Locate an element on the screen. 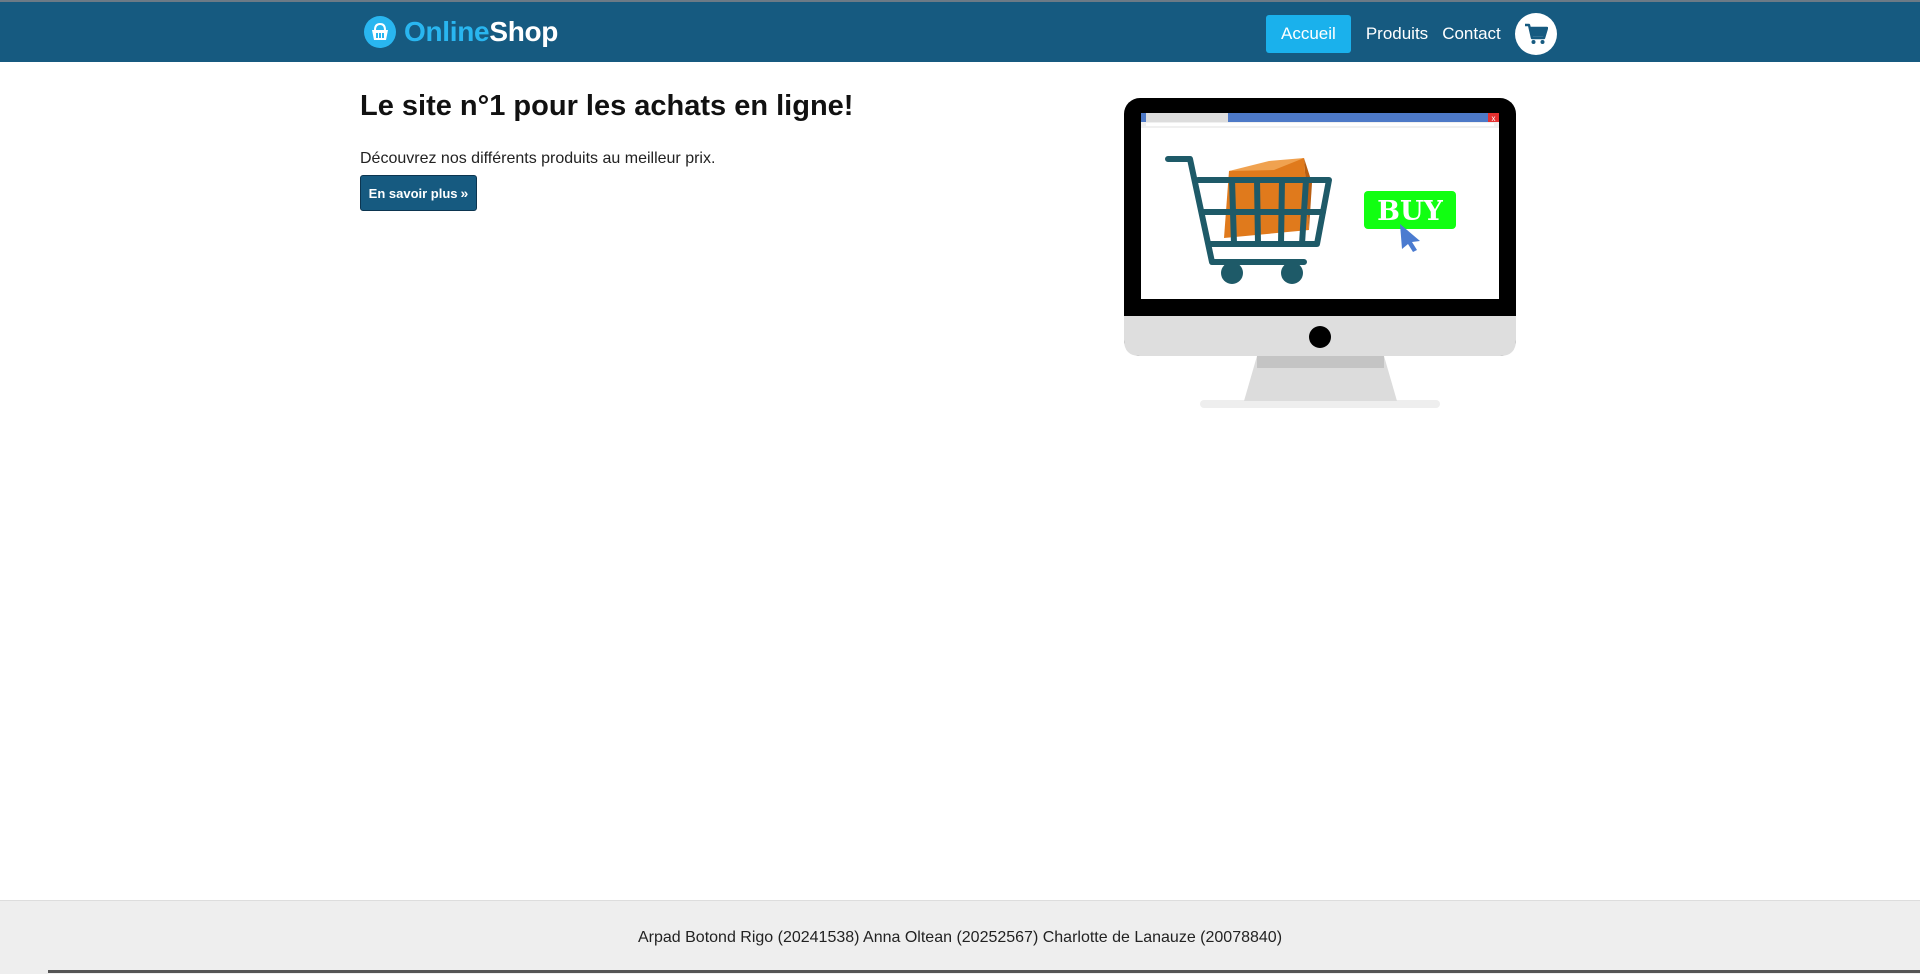 The height and width of the screenshot is (974, 1920). nav-accueil: Accueil is located at coordinates (1308, 34).